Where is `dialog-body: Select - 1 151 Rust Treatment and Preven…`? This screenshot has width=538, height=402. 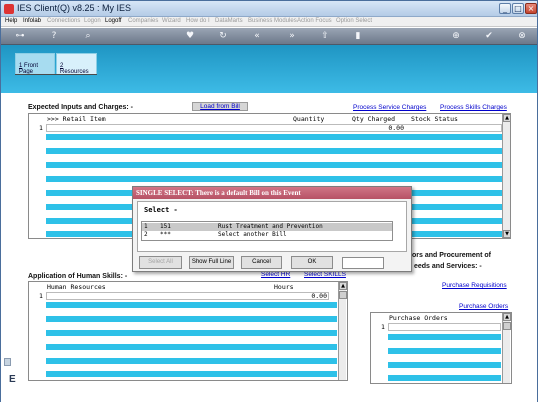 dialog-body: Select - 1 151 Rust Treatment and Preven… is located at coordinates (272, 226).